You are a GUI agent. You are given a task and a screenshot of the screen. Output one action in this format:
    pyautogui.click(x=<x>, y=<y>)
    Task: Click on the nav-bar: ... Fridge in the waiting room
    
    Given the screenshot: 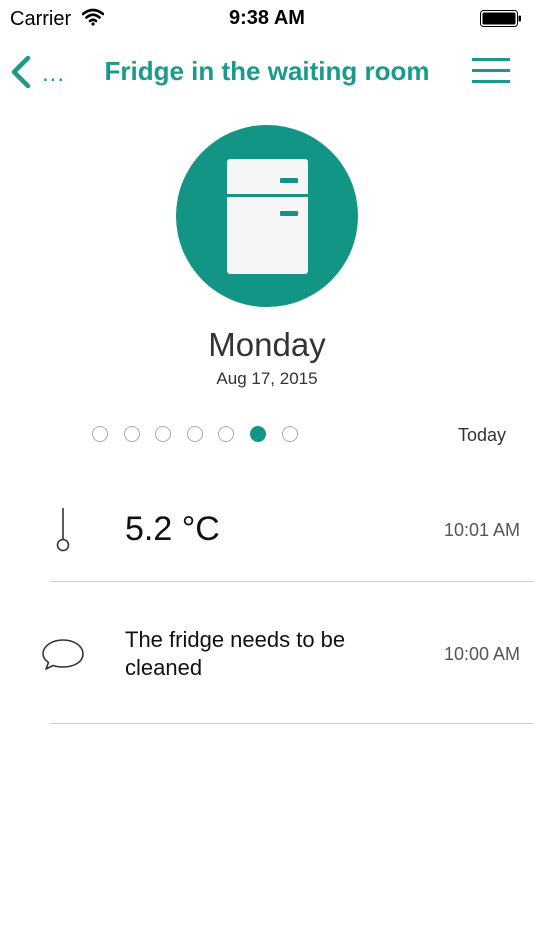 What is the action you would take?
    pyautogui.click(x=267, y=73)
    